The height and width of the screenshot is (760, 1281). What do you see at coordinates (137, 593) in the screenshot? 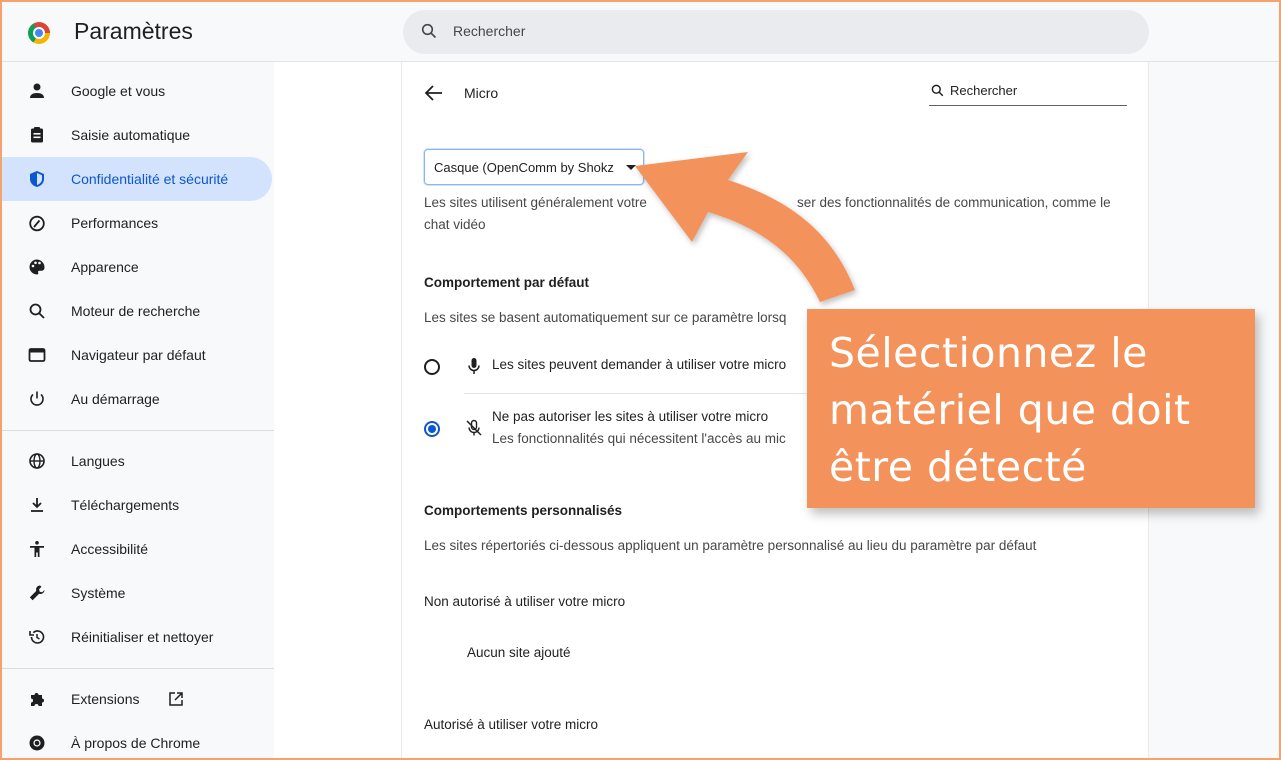
I see `sidebar-item-systeme: Système` at bounding box center [137, 593].